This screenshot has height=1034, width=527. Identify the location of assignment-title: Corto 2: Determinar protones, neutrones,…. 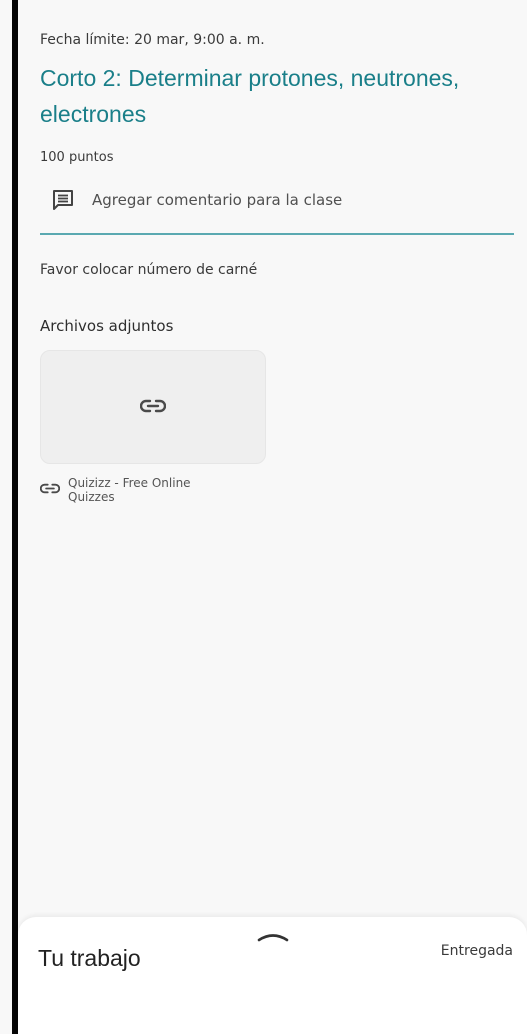
(250, 96).